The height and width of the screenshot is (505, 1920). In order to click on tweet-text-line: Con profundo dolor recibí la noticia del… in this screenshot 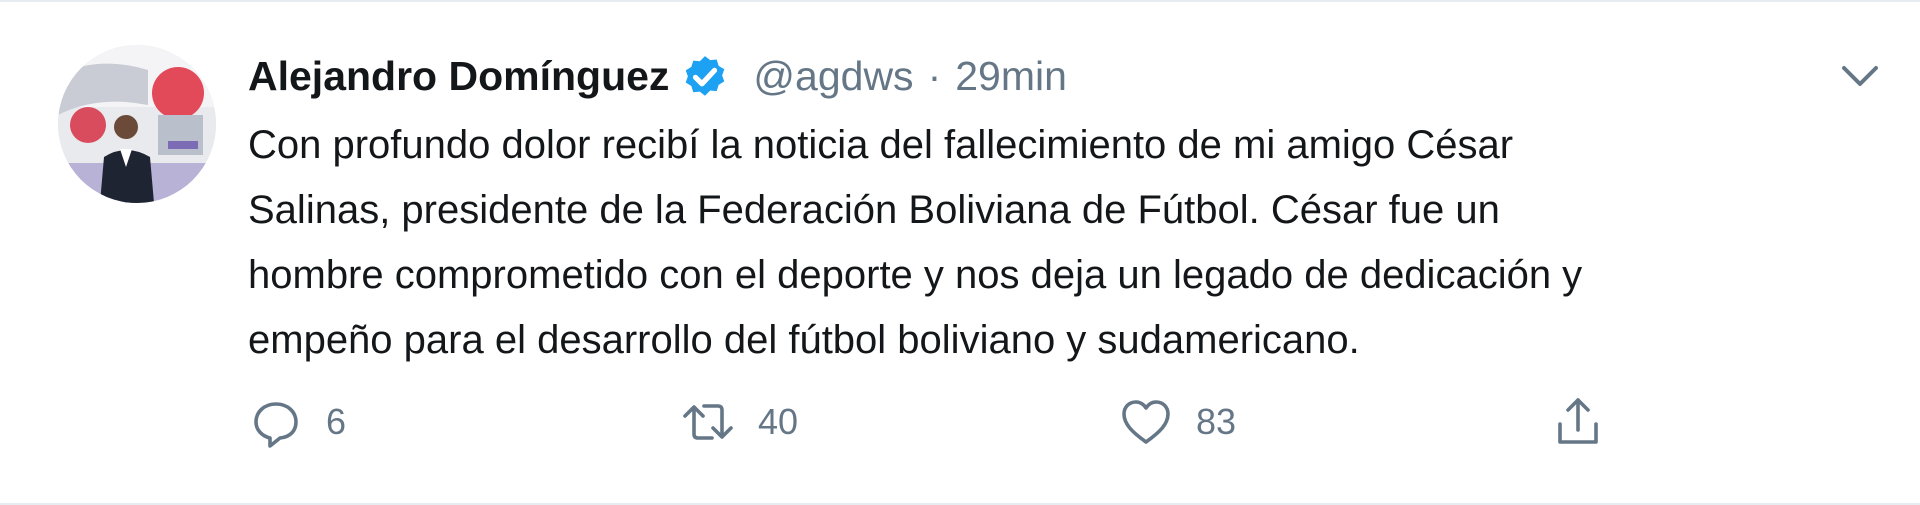, I will do `click(881, 145)`.